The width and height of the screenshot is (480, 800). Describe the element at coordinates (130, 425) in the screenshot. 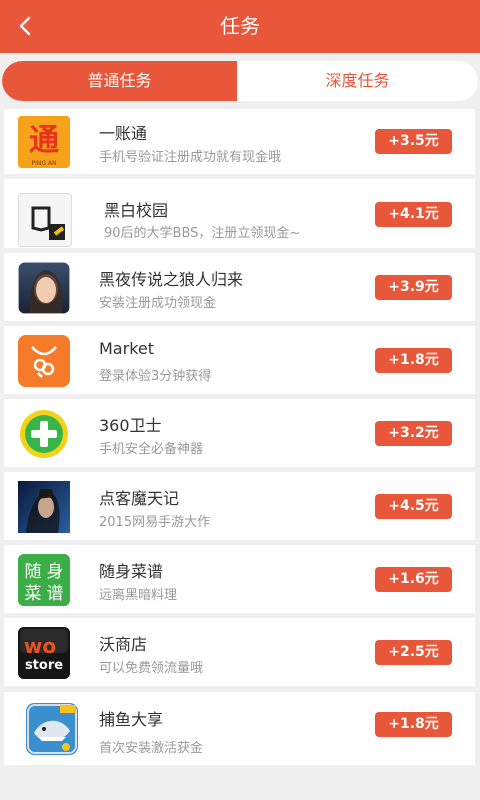

I see `task-name: 360卫士` at that location.